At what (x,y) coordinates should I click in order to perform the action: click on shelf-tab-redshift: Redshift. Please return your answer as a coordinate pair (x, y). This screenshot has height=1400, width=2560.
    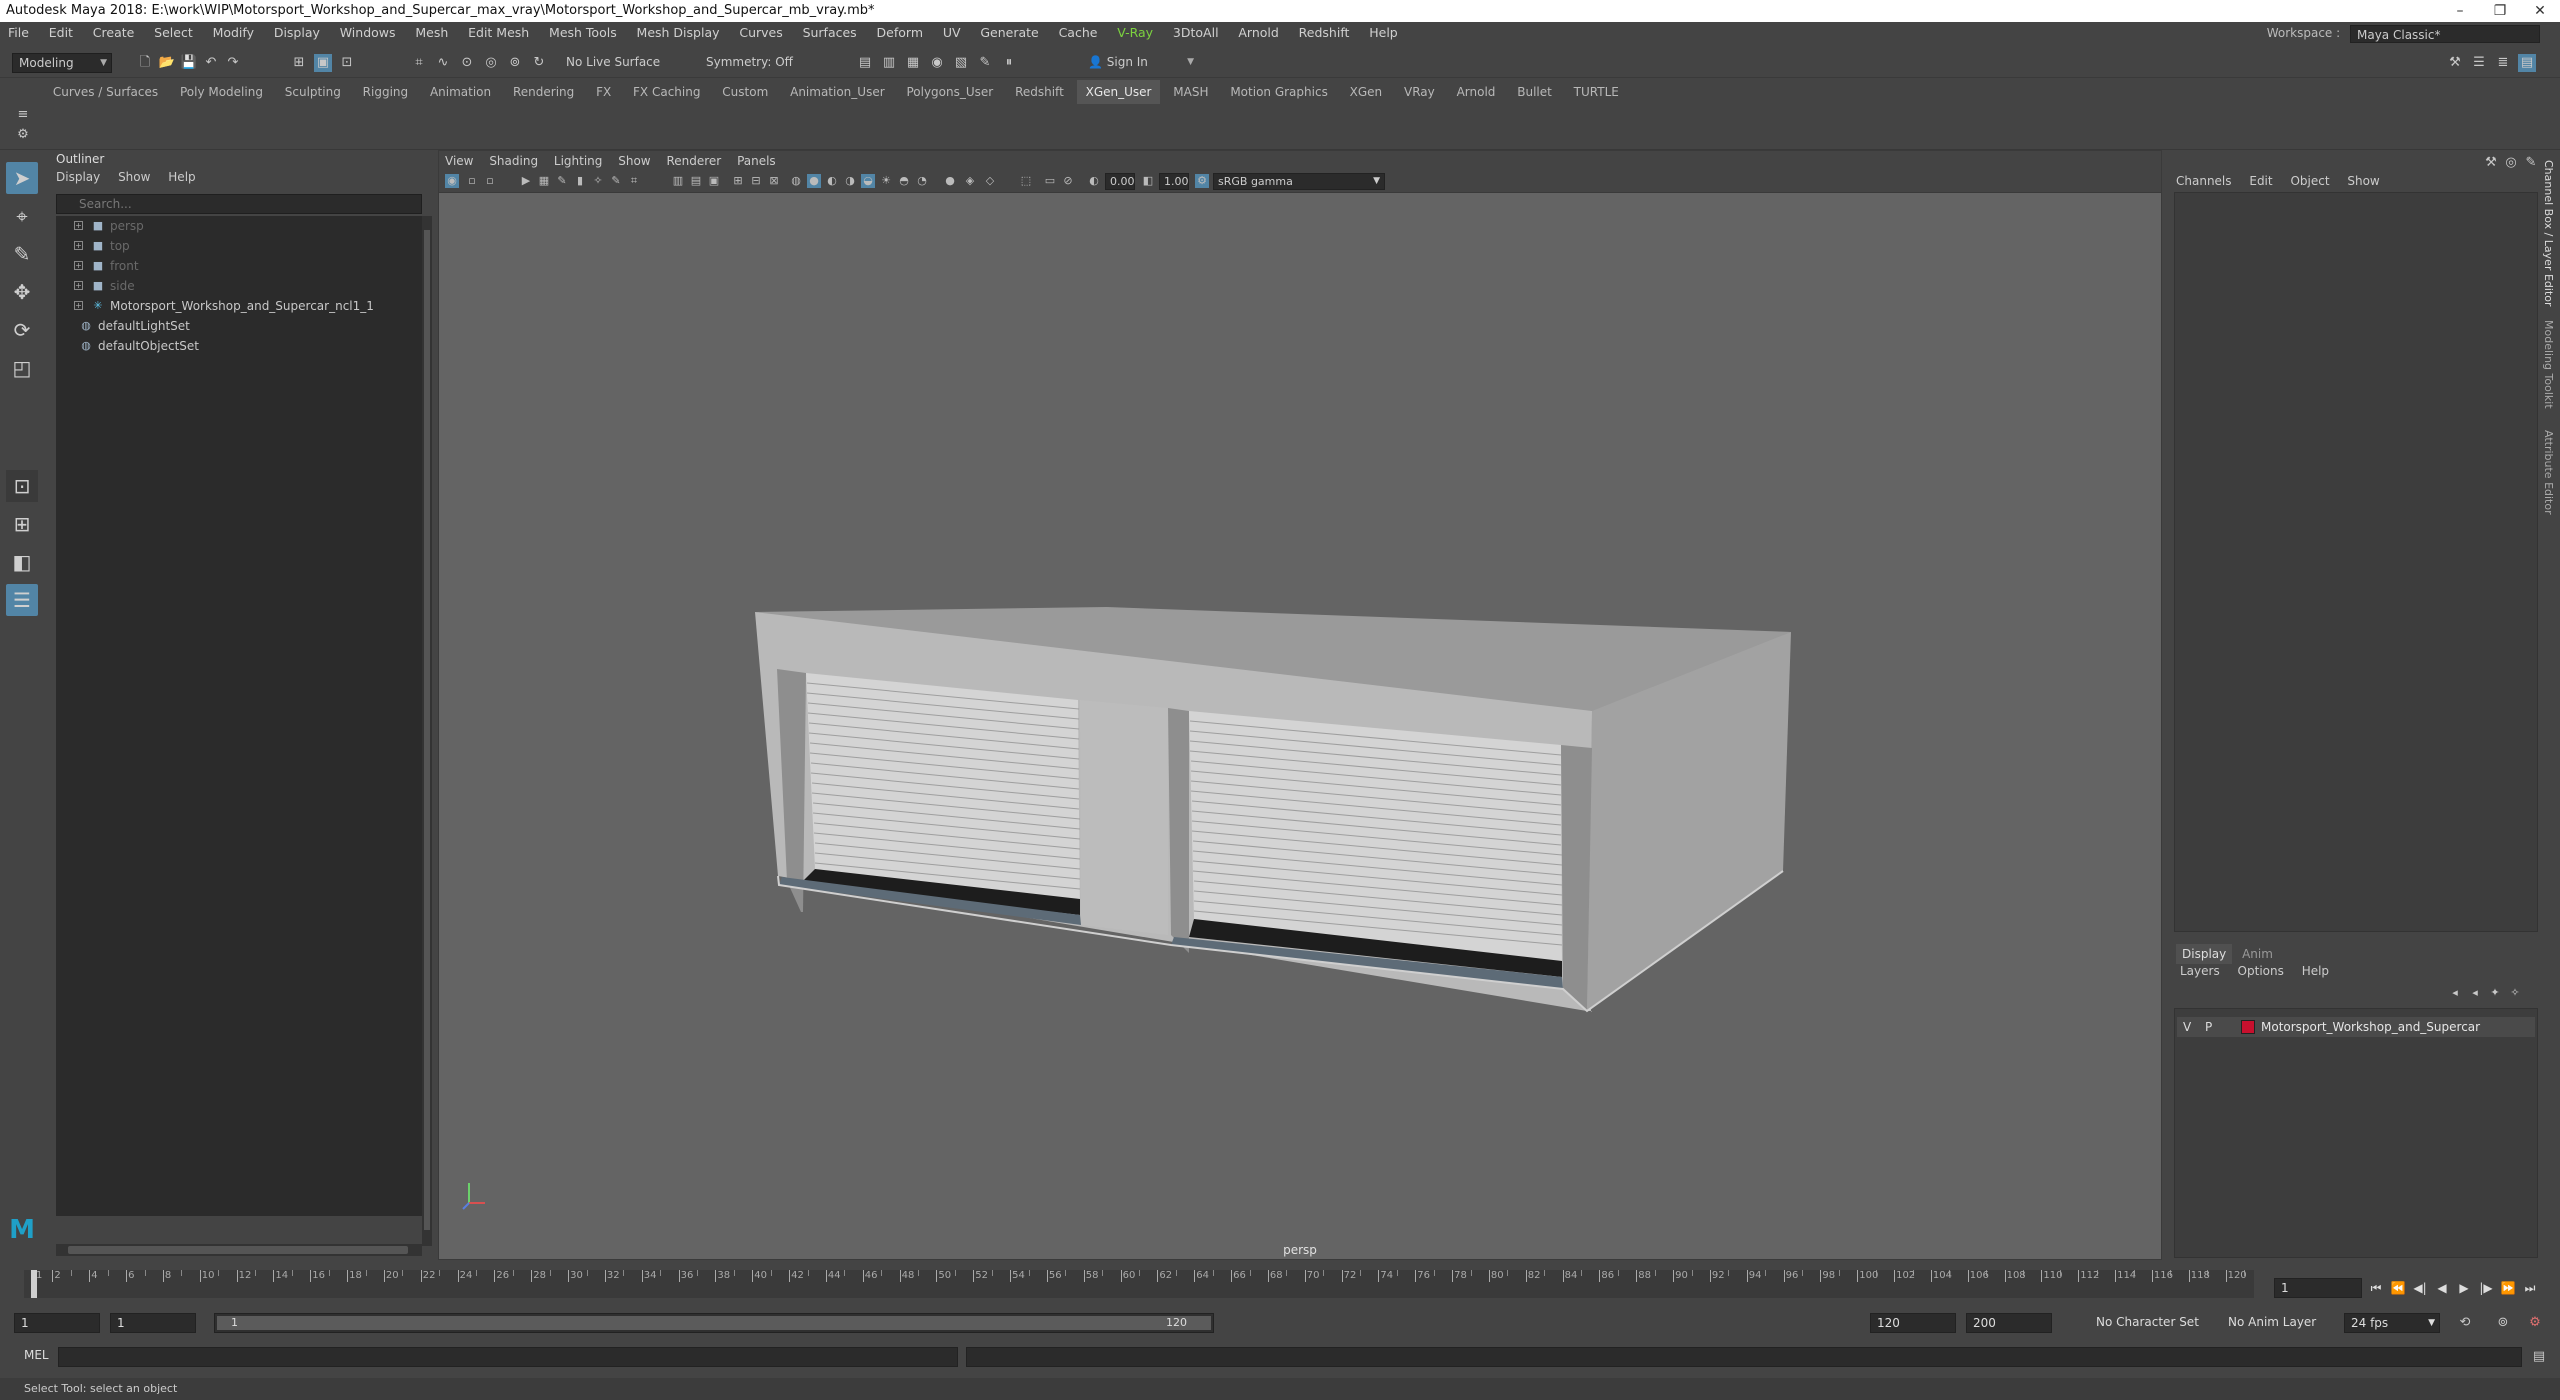
    Looking at the image, I should click on (1039, 92).